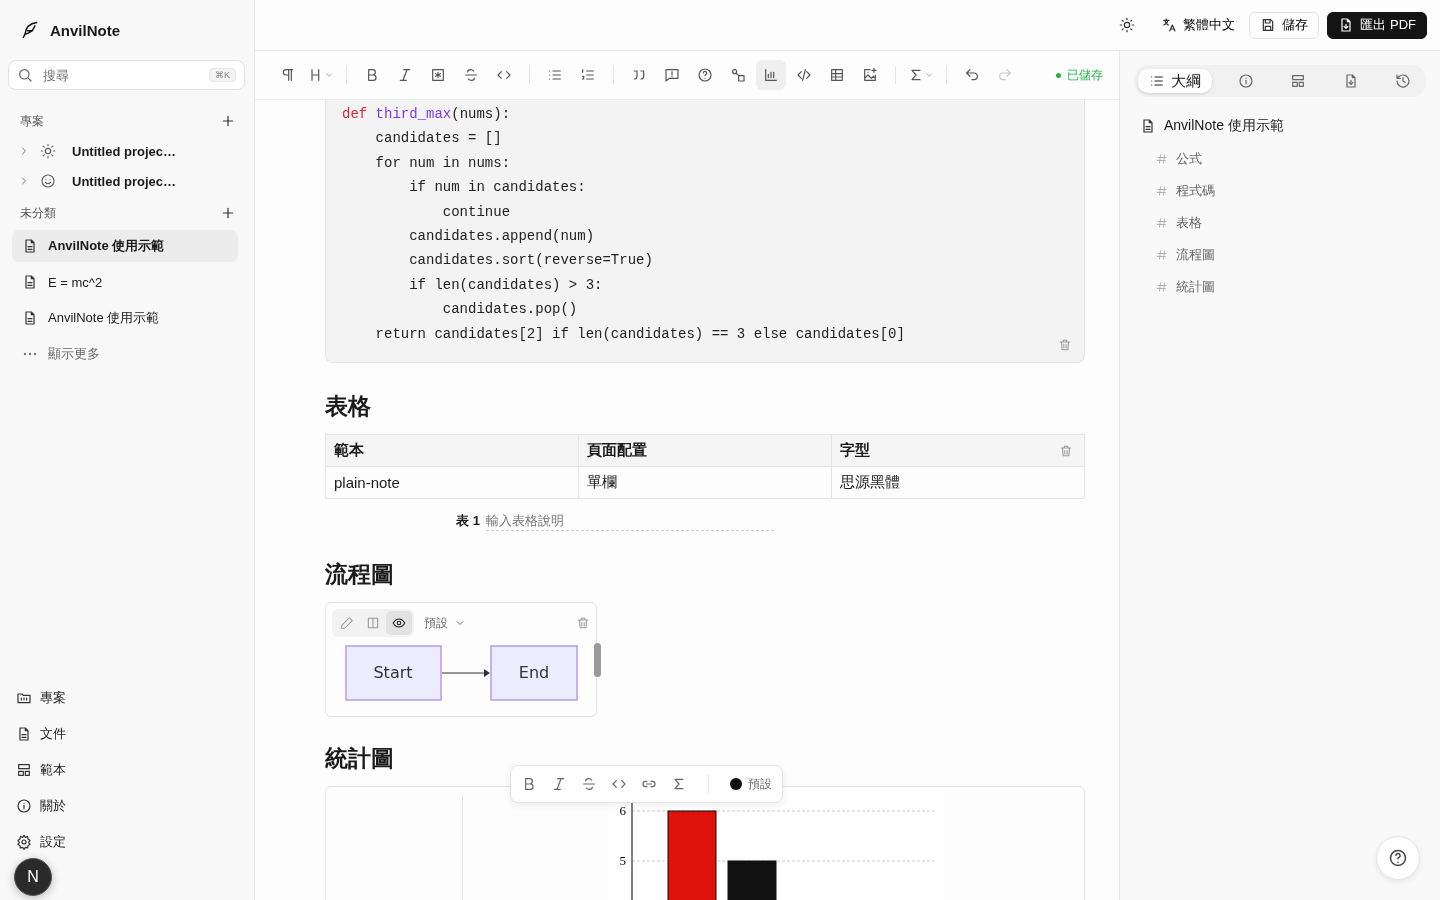  What do you see at coordinates (468, 521) in the screenshot?
I see `caption-label: 表 1` at bounding box center [468, 521].